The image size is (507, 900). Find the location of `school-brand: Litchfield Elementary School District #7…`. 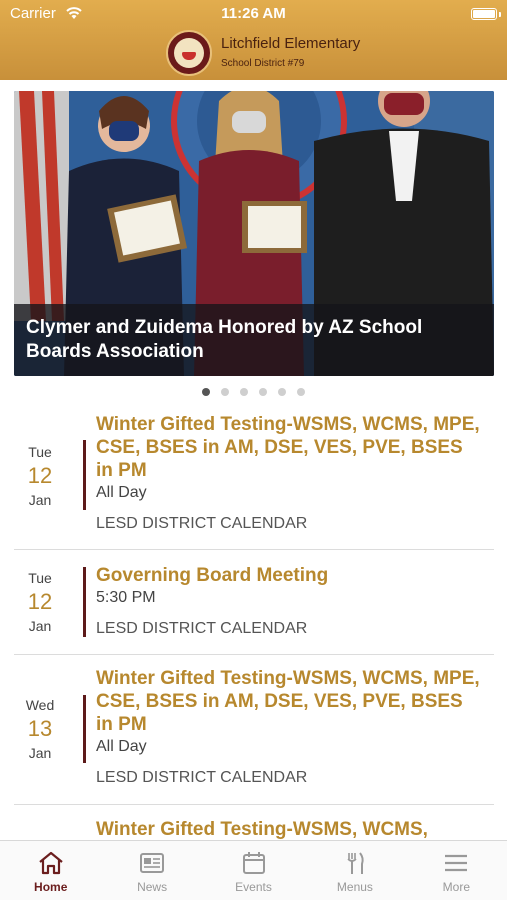

school-brand: Litchfield Elementary School District #7… is located at coordinates (263, 53).